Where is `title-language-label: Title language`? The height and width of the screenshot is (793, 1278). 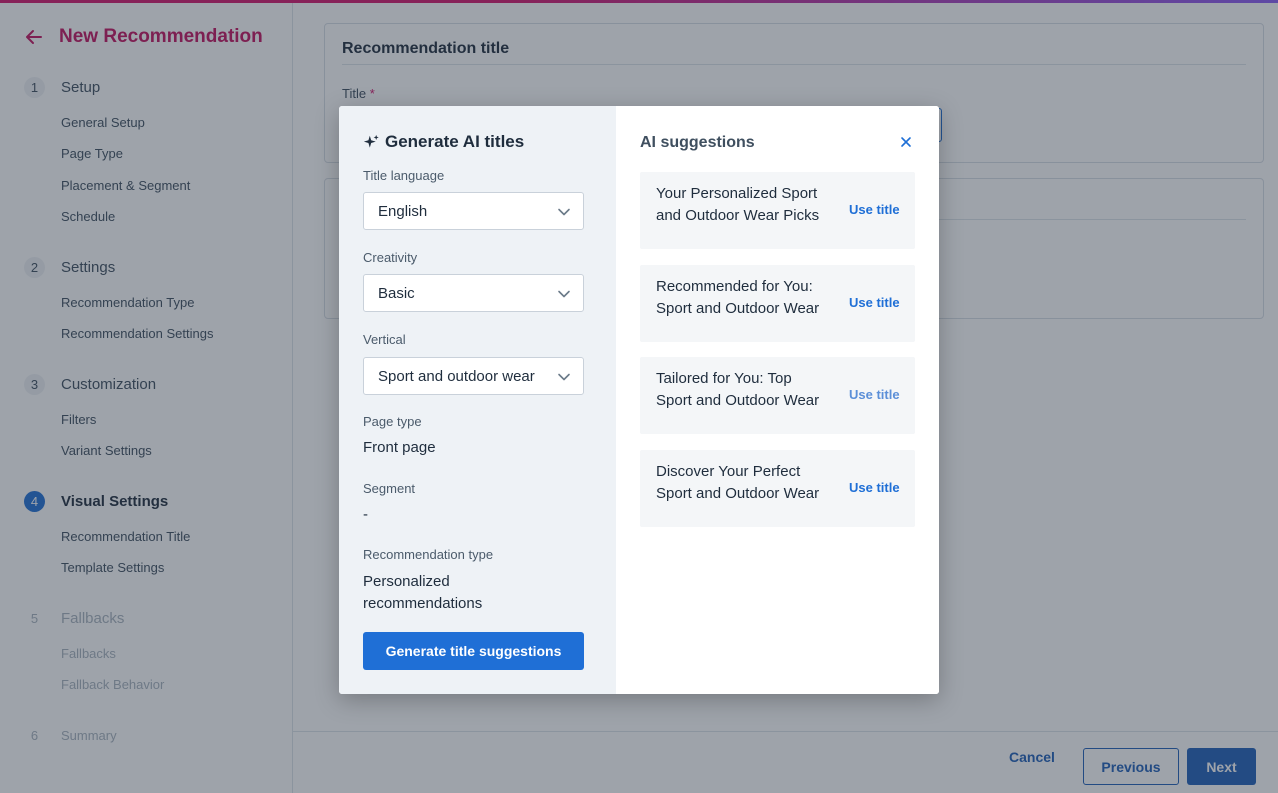
title-language-label: Title language is located at coordinates (404, 175).